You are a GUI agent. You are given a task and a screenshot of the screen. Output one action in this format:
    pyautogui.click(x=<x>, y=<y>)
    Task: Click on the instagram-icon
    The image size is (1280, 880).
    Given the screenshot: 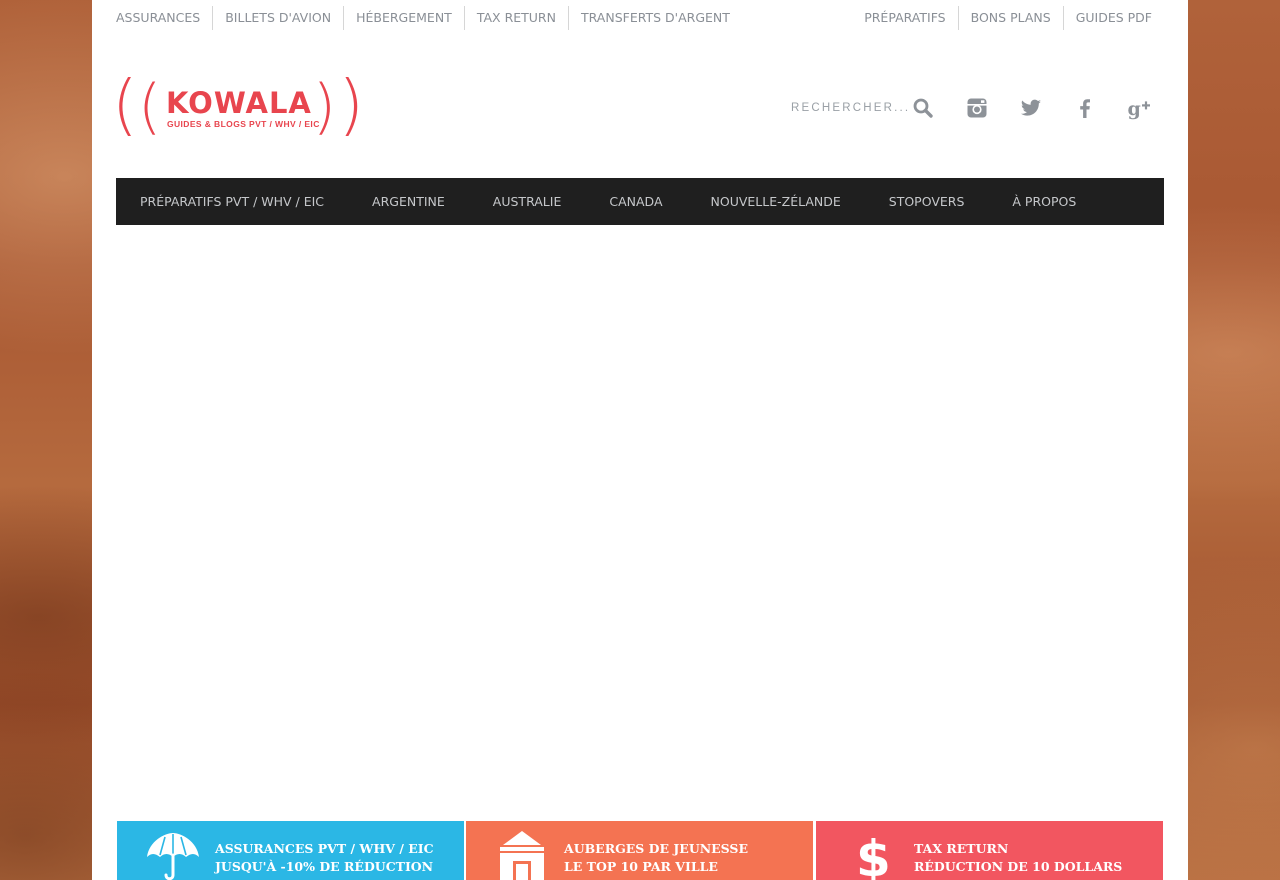 What is the action you would take?
    pyautogui.click(x=977, y=108)
    